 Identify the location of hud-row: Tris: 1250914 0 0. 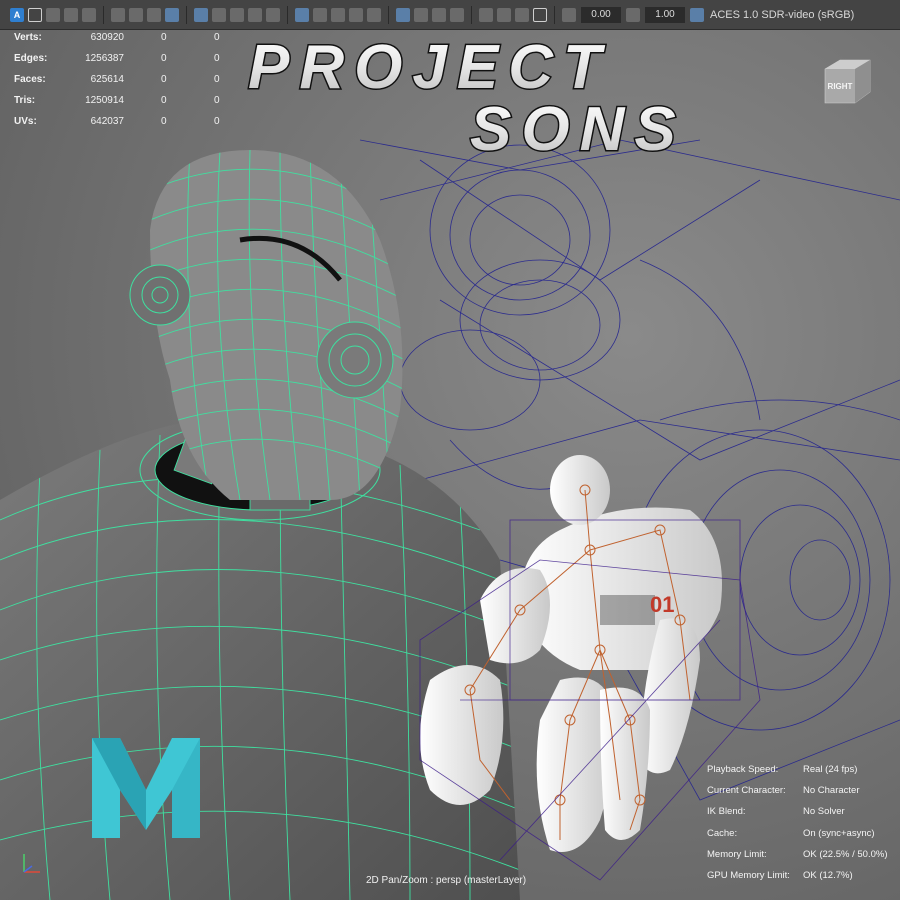
(124, 105).